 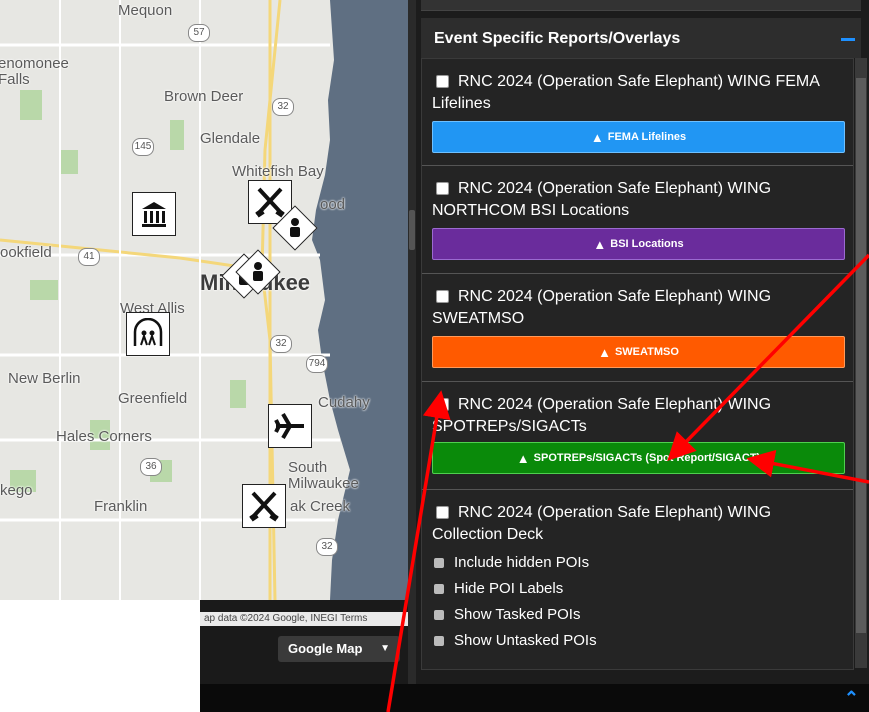 I want to click on splitter-handle, so click(x=412, y=230).